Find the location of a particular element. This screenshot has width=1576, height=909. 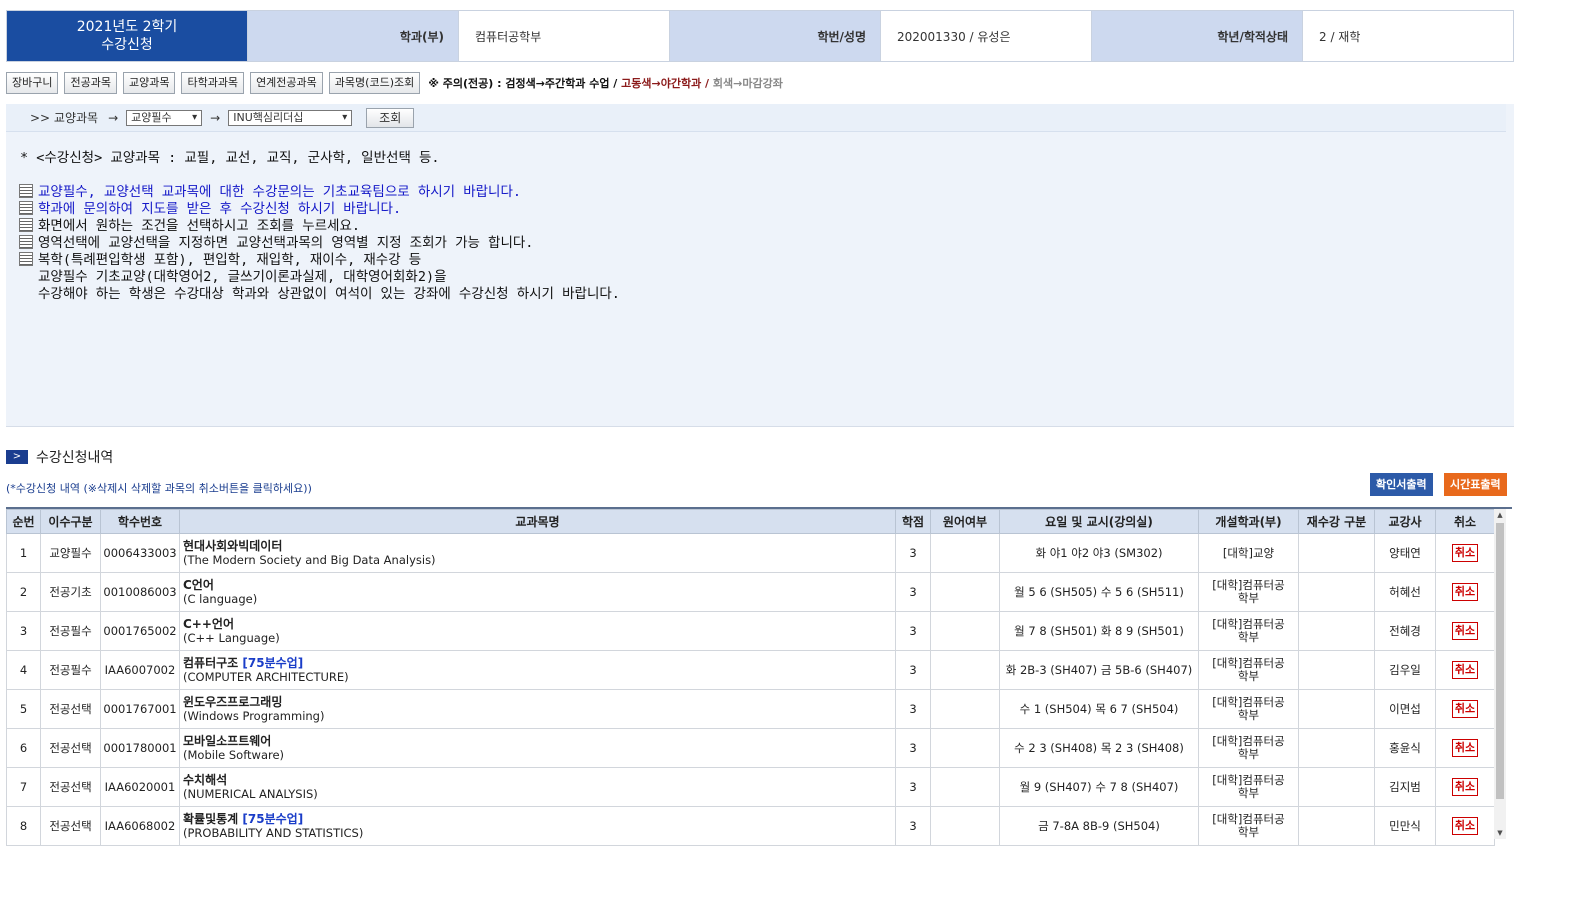

course-name: 확률및통계 [75분수업] is located at coordinates (243, 819).